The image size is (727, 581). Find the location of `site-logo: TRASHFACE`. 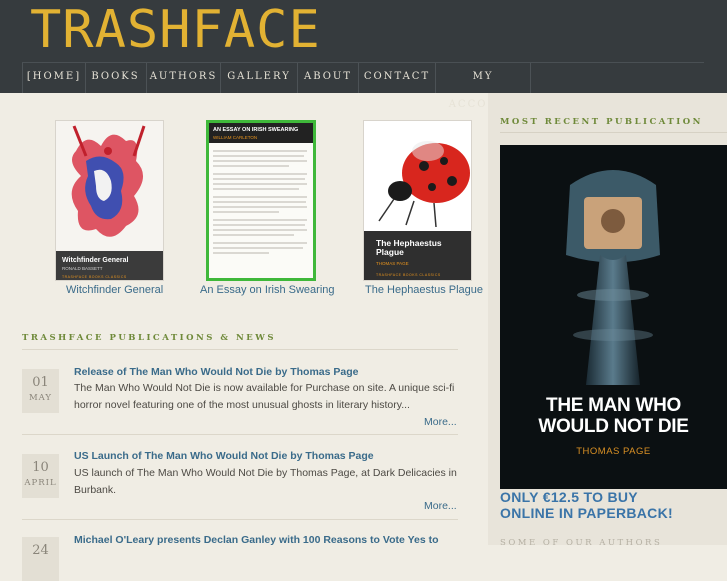

site-logo: TRASHFACE is located at coordinates (175, 30).